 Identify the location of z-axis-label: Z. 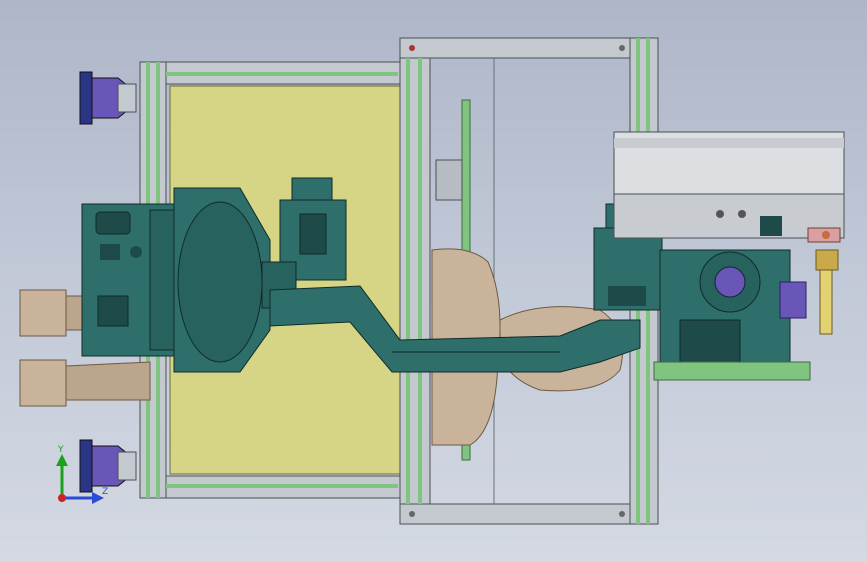
(105, 492).